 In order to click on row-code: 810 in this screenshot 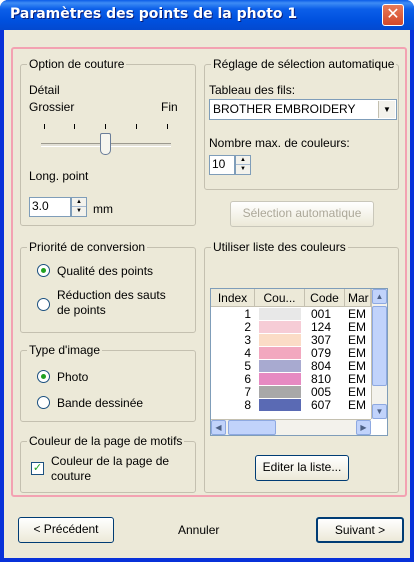, I will do `click(321, 379)`.